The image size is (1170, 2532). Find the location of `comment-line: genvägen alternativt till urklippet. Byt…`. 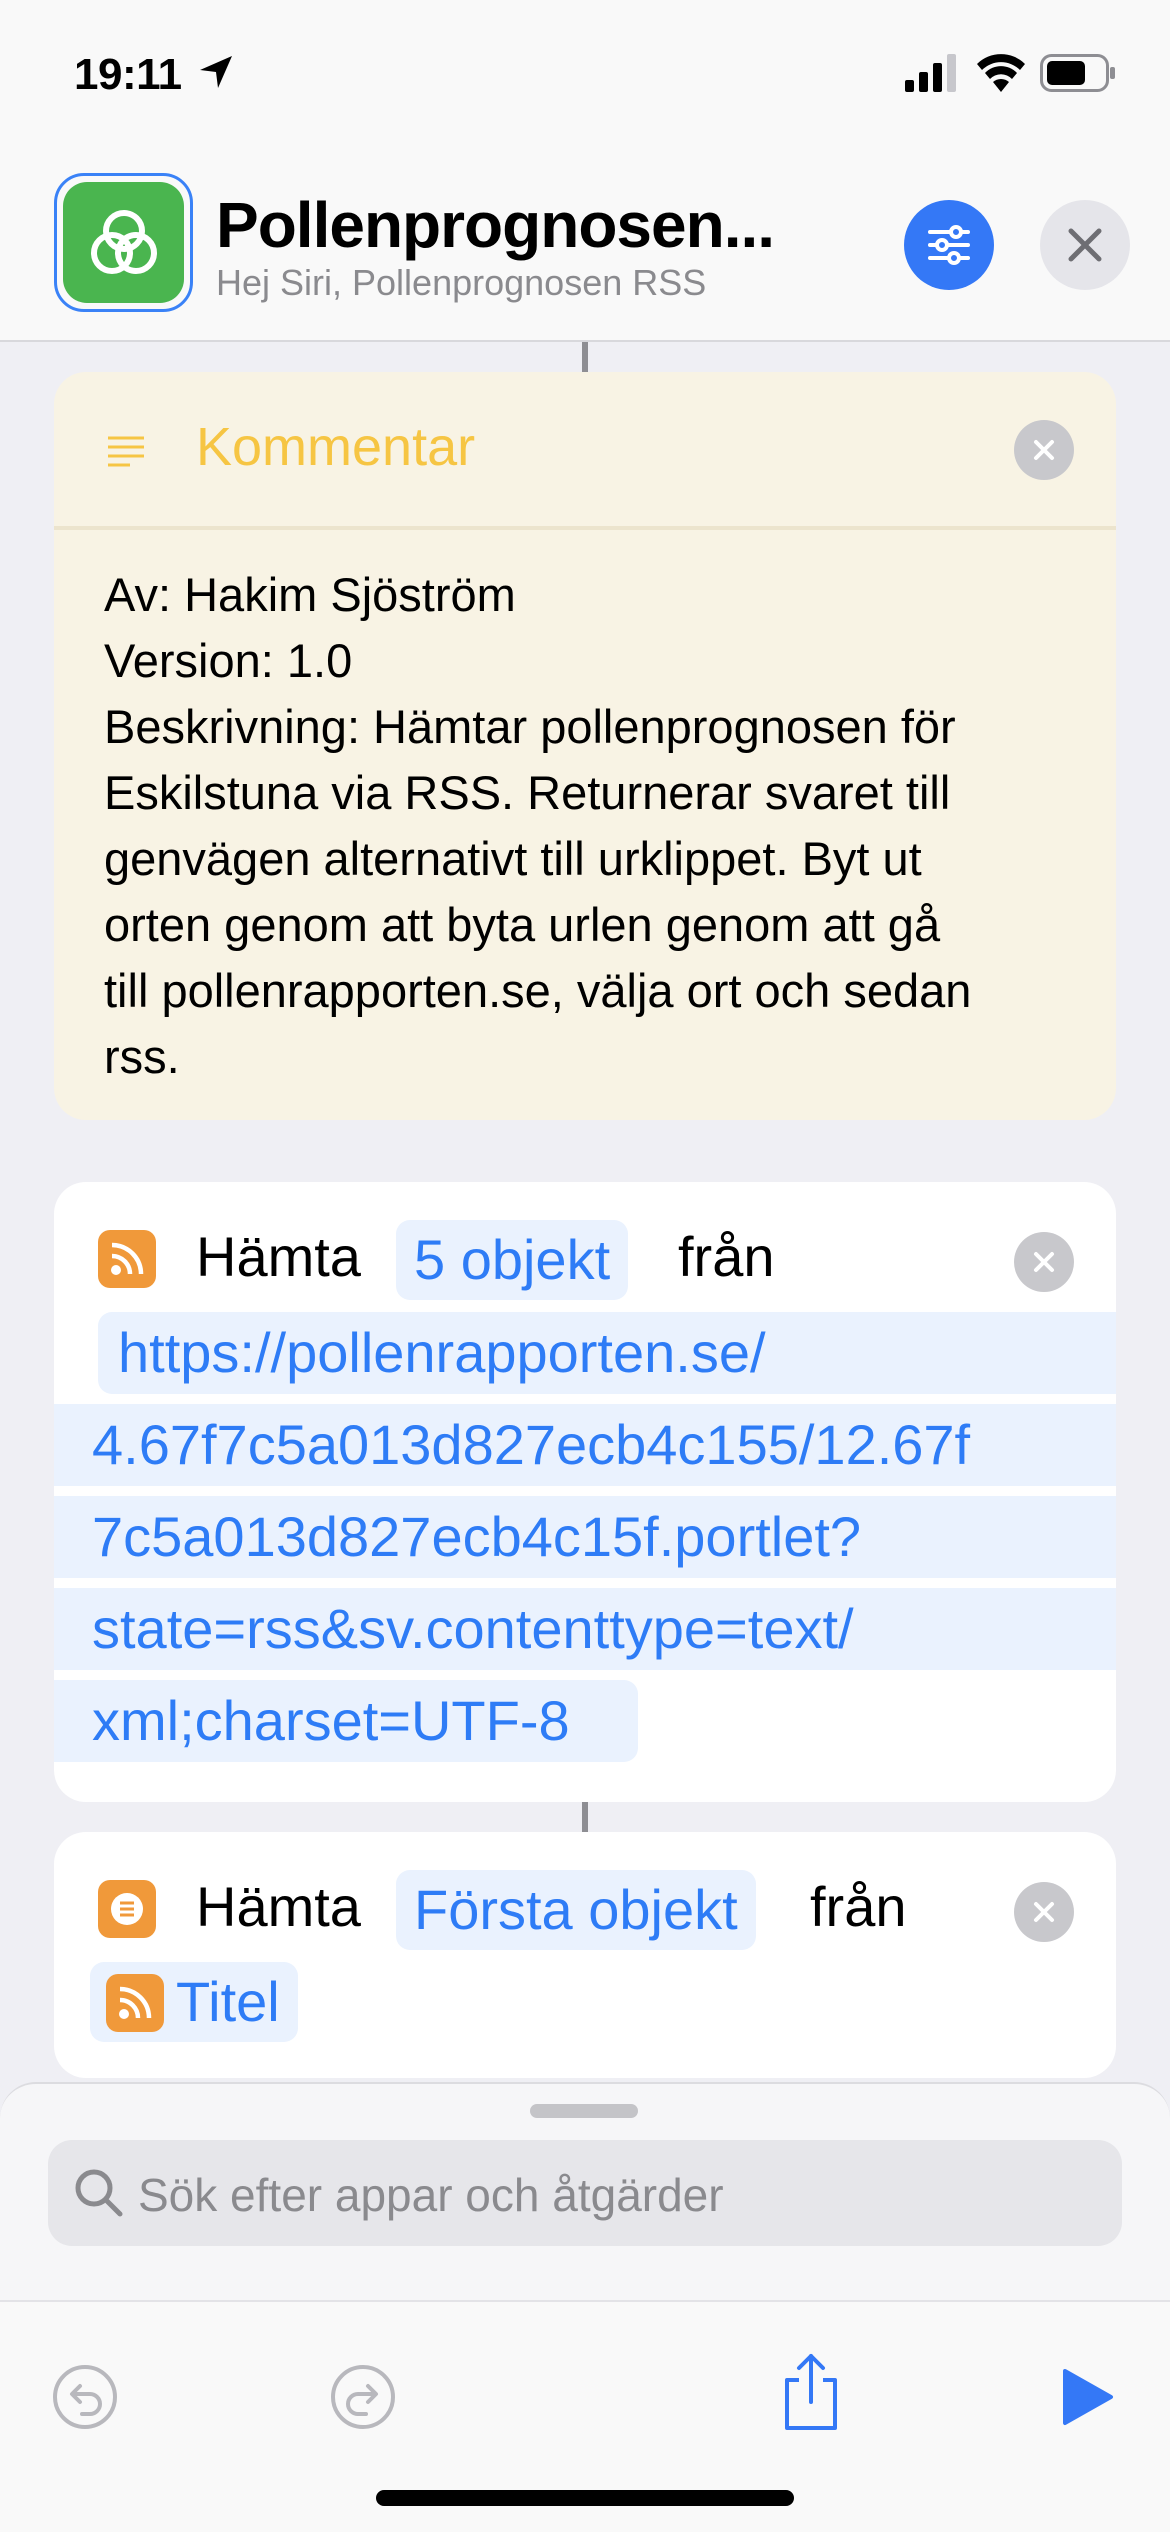

comment-line: genvägen alternativt till urklippet. Byt… is located at coordinates (513, 858).